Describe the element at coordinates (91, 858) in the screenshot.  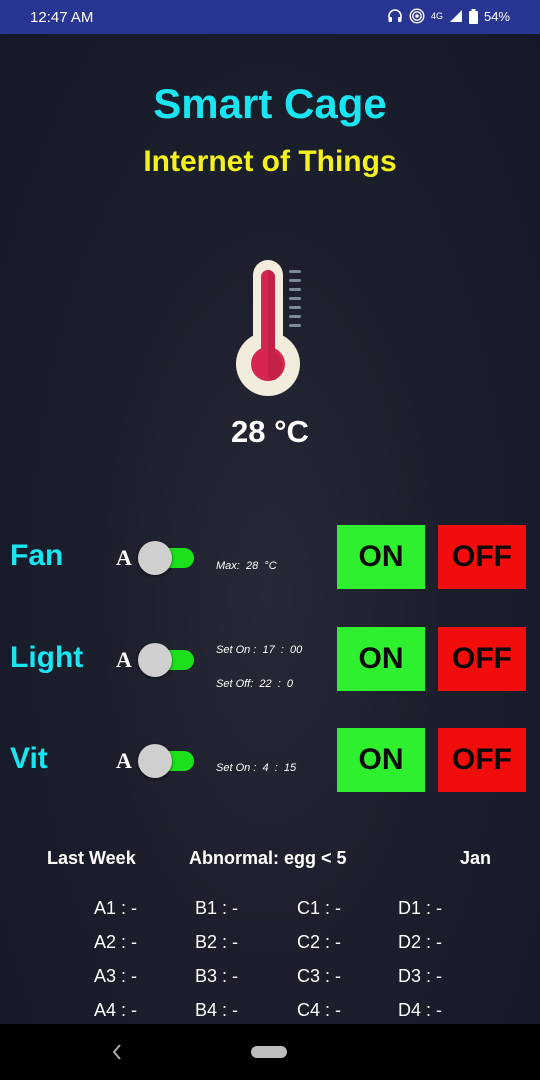
I see `summary-period: Last Week` at that location.